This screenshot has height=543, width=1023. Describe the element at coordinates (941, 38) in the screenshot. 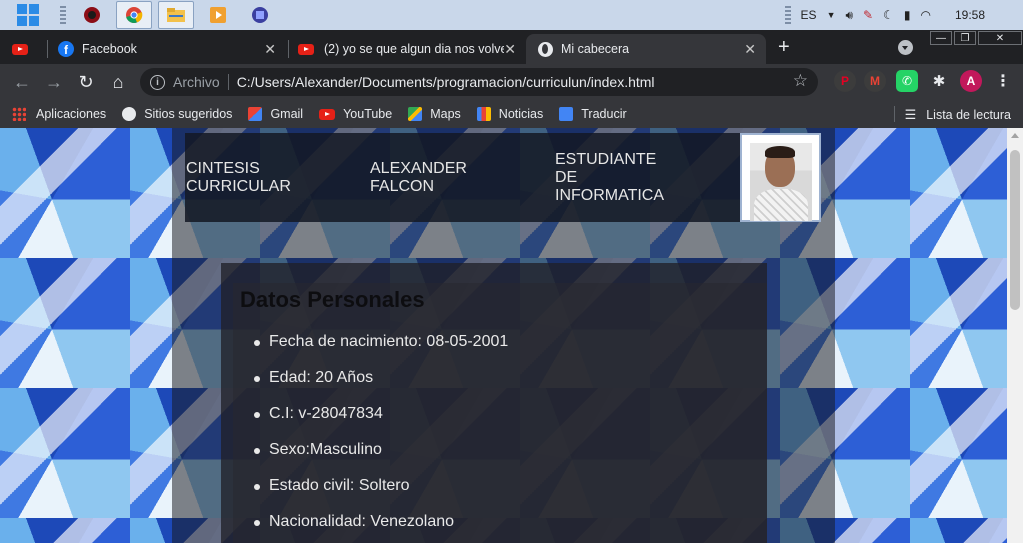

I see `minimize-icon: —` at that location.